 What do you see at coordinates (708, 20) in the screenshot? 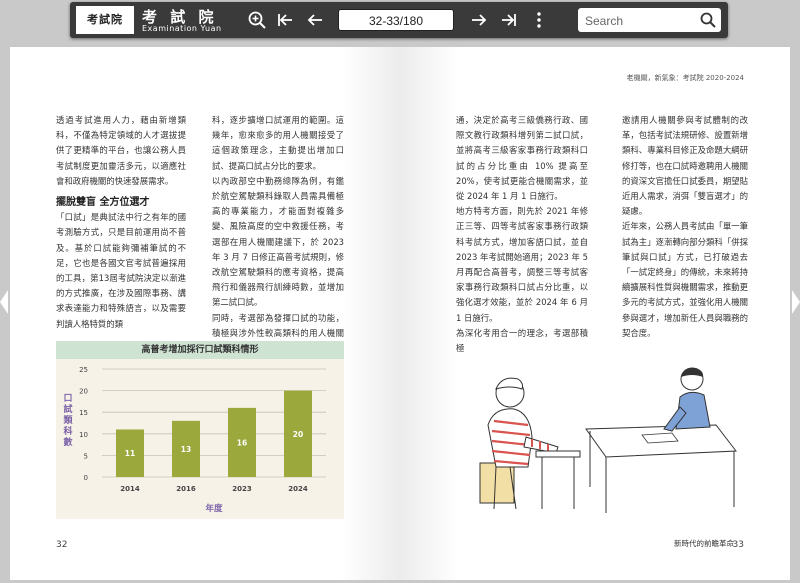
I see `search-icon` at bounding box center [708, 20].